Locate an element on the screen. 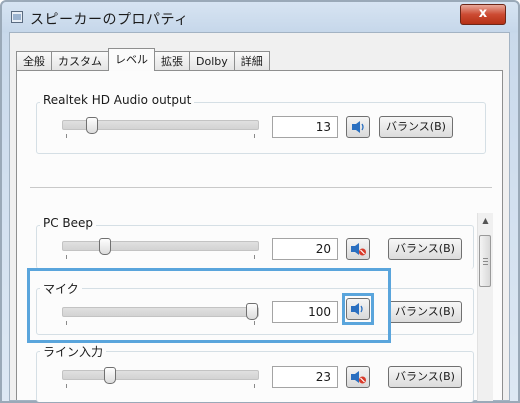 The image size is (520, 403). master-output-label: Realtek HD Audio output is located at coordinates (117, 100).